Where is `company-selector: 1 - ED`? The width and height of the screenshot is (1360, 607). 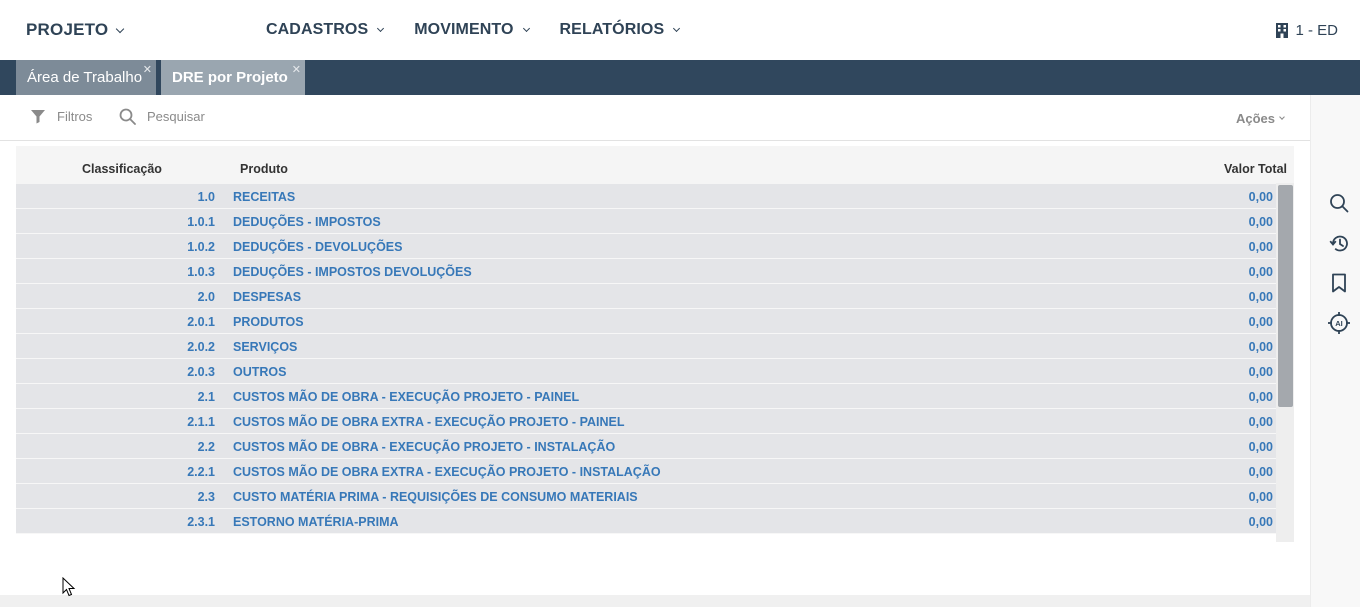
company-selector: 1 - ED is located at coordinates (1306, 30).